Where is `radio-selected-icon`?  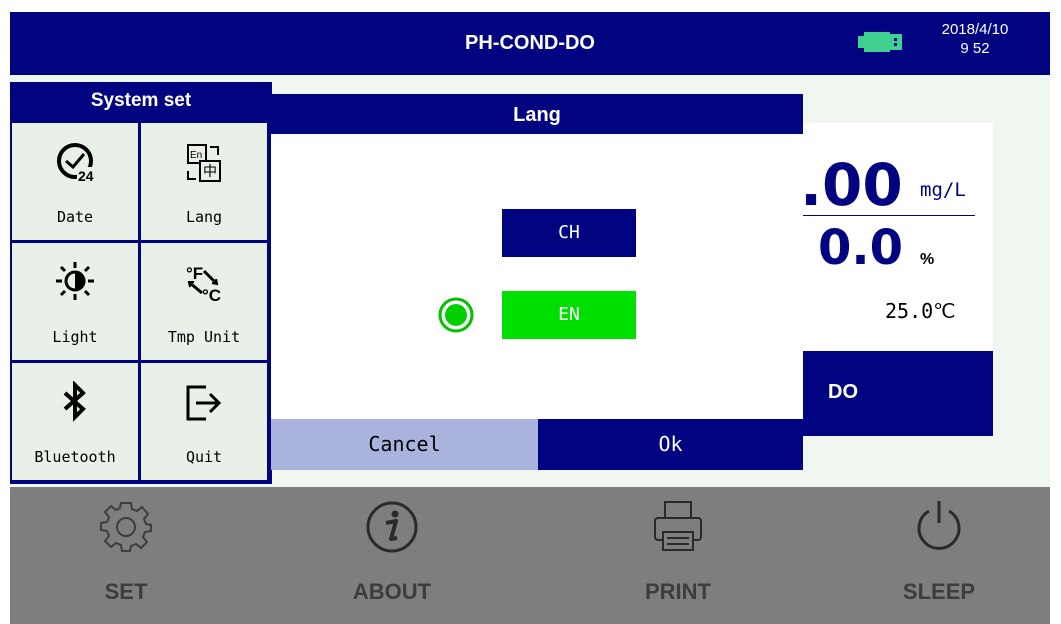
radio-selected-icon is located at coordinates (456, 315).